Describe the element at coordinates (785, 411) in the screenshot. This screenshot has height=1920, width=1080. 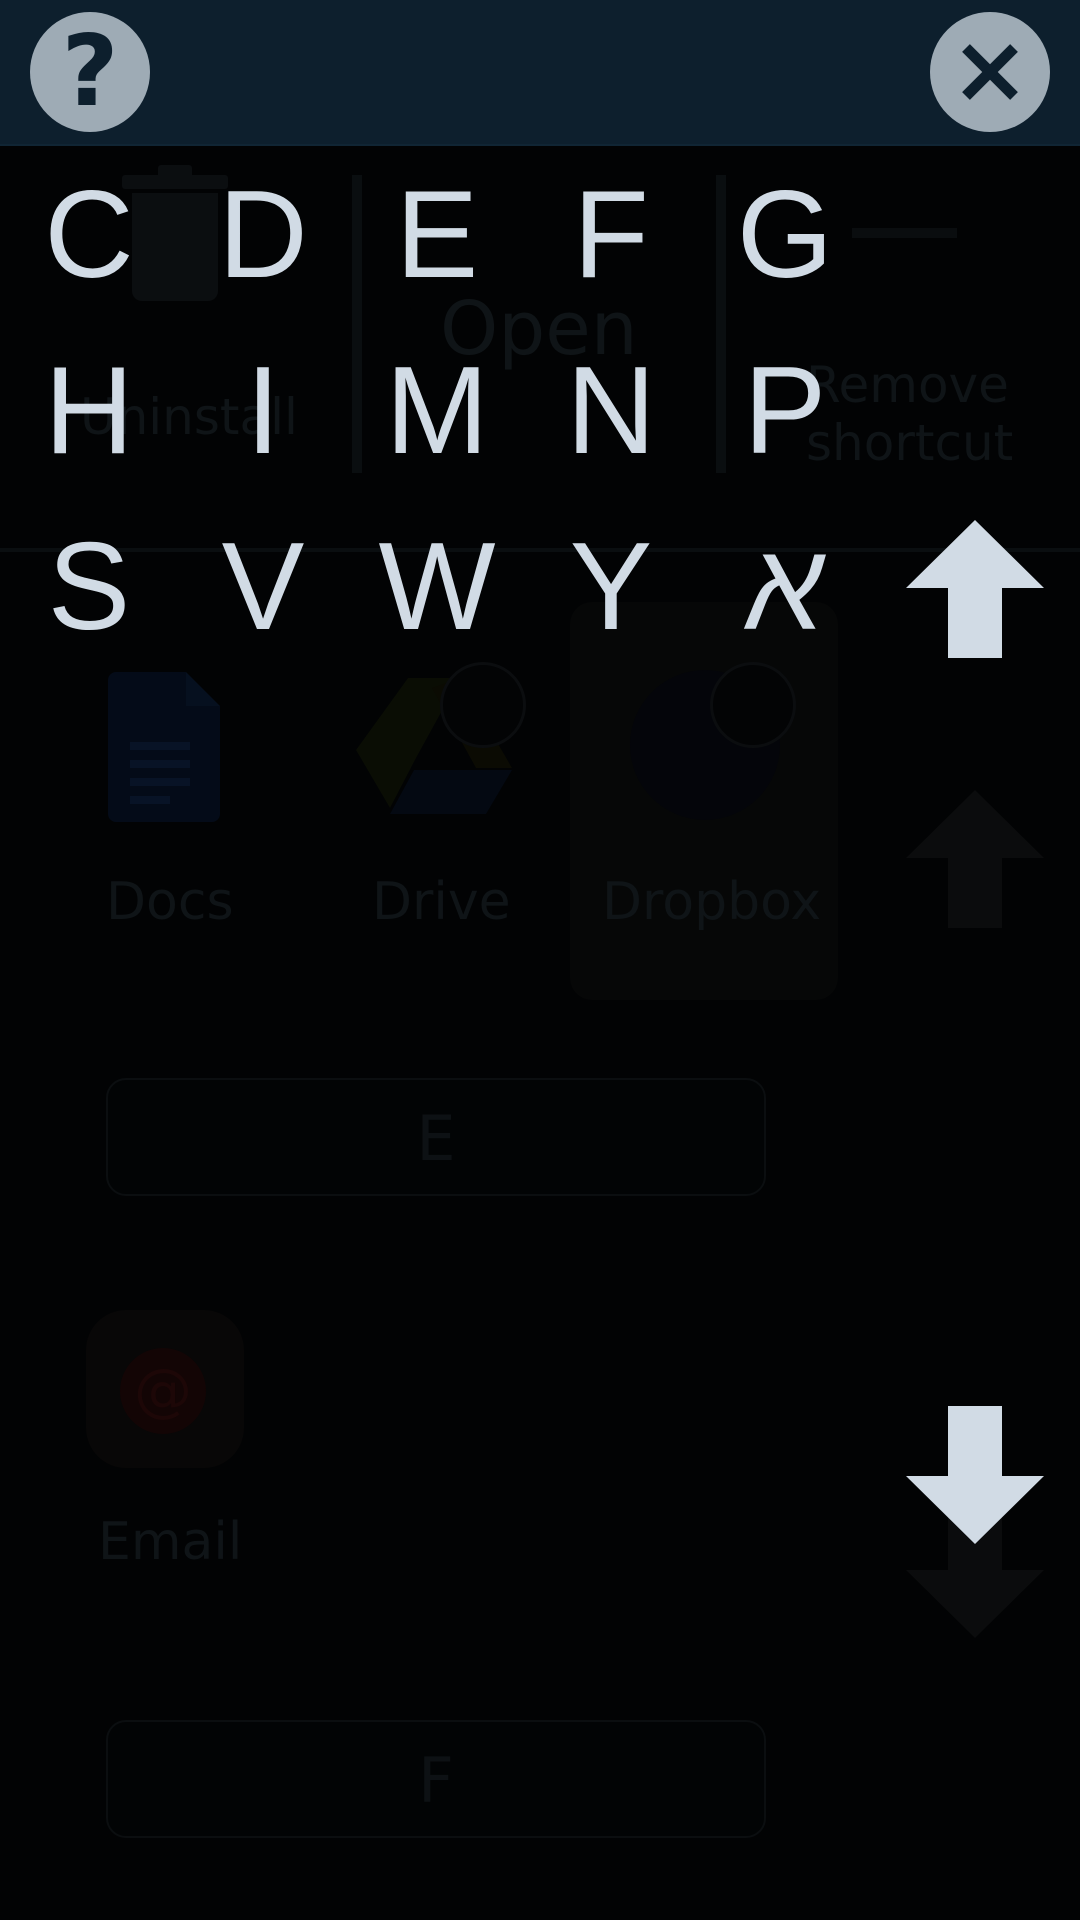
I see `letter-p: P` at that location.